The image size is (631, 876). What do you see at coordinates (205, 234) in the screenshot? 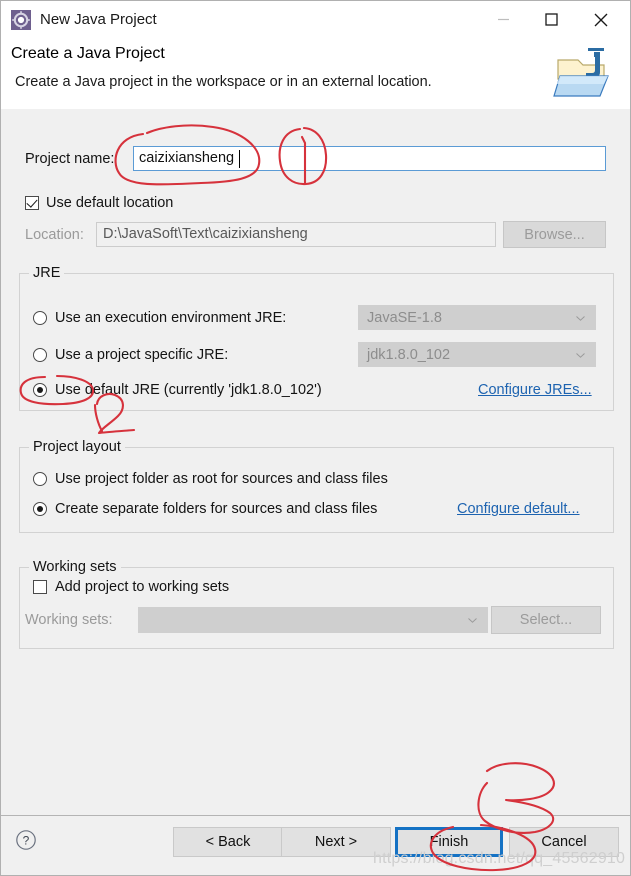
I see `location-value: D:\JavaSoft\Text\caizixiansheng` at bounding box center [205, 234].